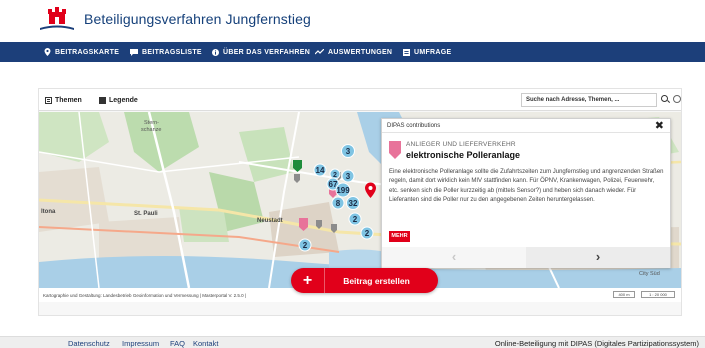 The image size is (705, 348). I want to click on create-contribution-button: + Beitrag erstellen, so click(364, 280).